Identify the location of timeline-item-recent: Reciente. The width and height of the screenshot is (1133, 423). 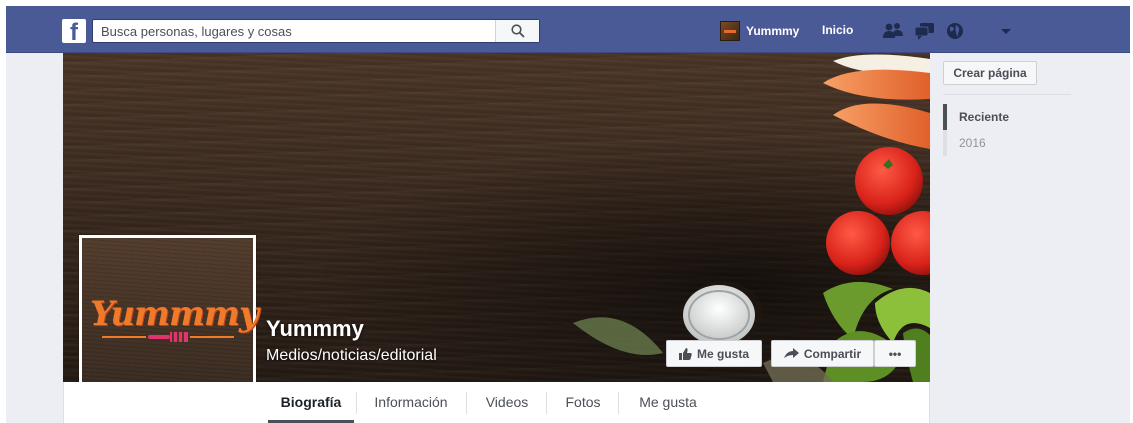
(1007, 117).